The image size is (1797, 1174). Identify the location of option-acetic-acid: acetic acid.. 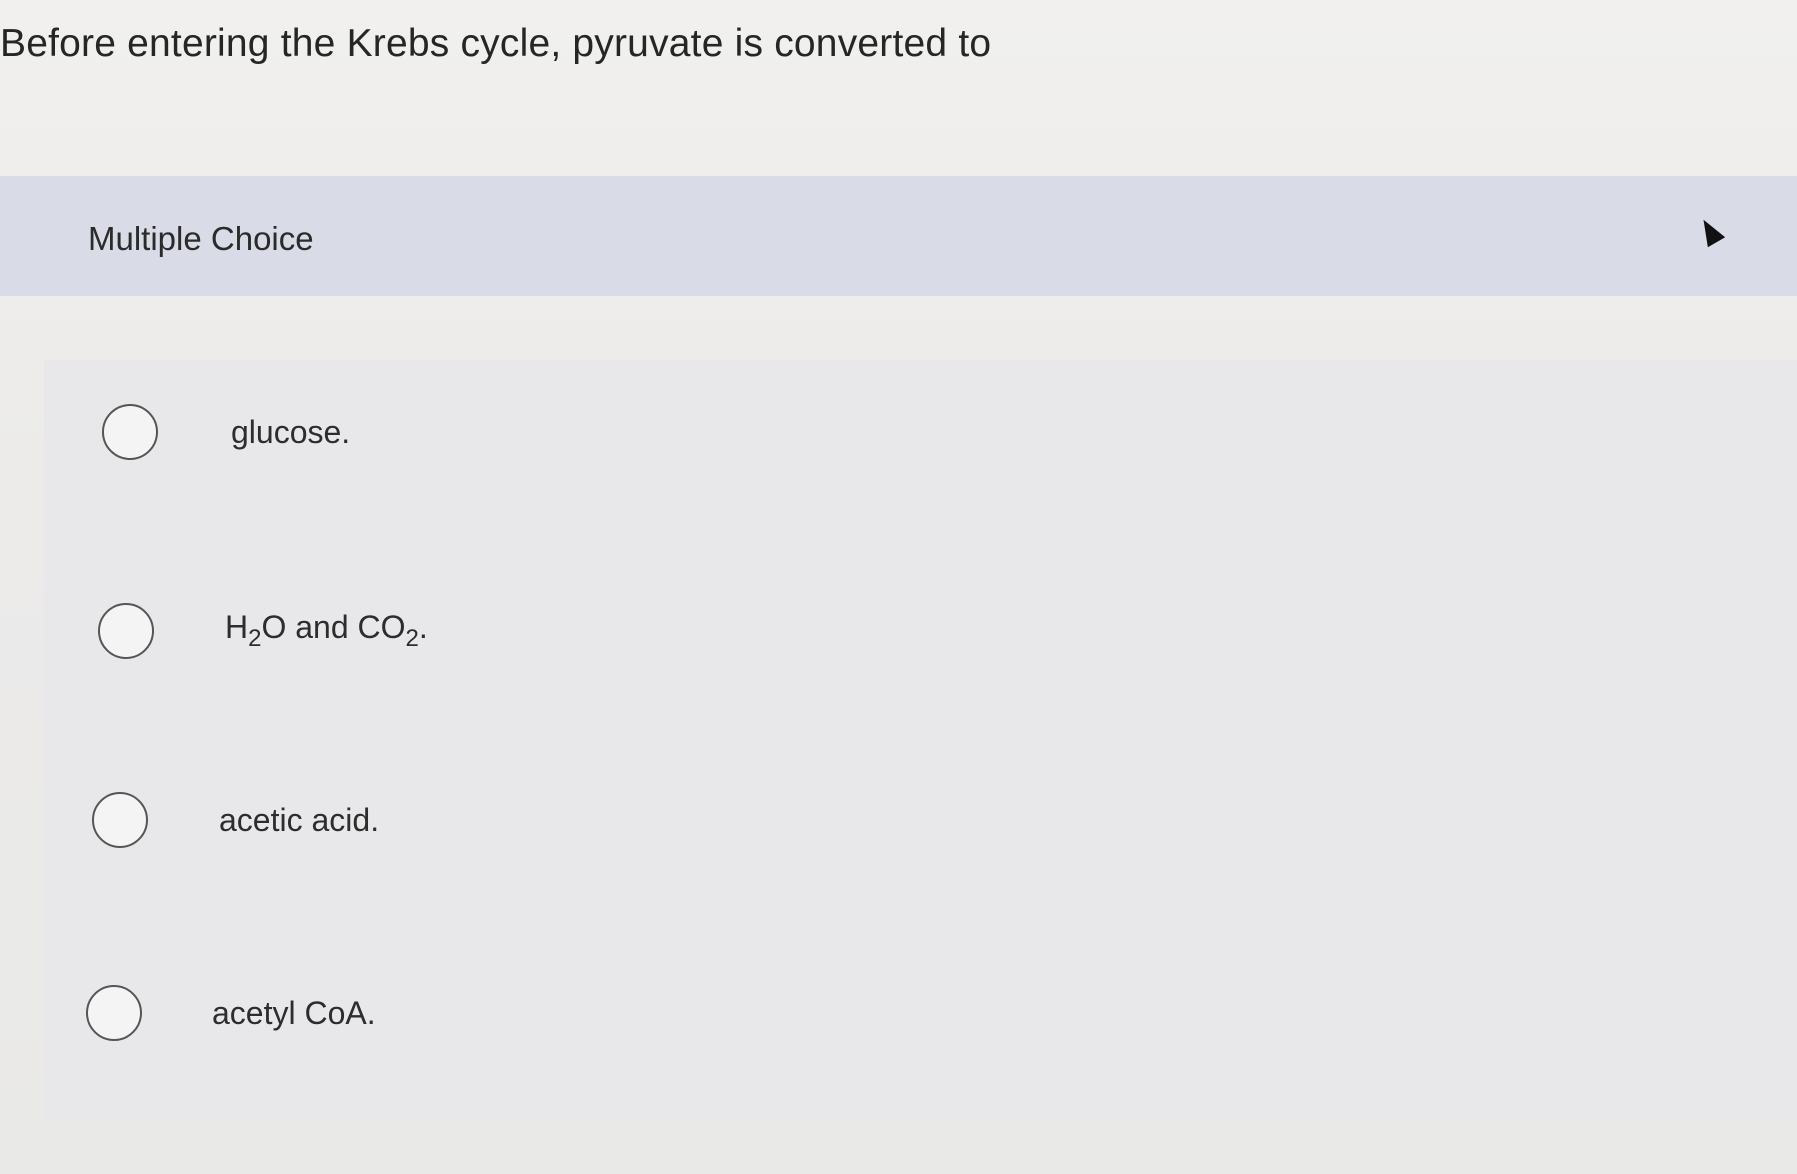
(920, 825).